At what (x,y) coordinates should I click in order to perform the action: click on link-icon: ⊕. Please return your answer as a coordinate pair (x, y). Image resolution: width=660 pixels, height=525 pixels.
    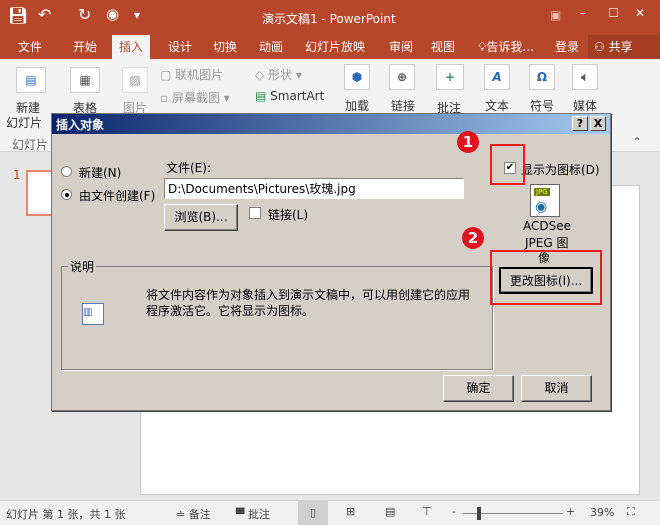
    Looking at the image, I should click on (402, 77).